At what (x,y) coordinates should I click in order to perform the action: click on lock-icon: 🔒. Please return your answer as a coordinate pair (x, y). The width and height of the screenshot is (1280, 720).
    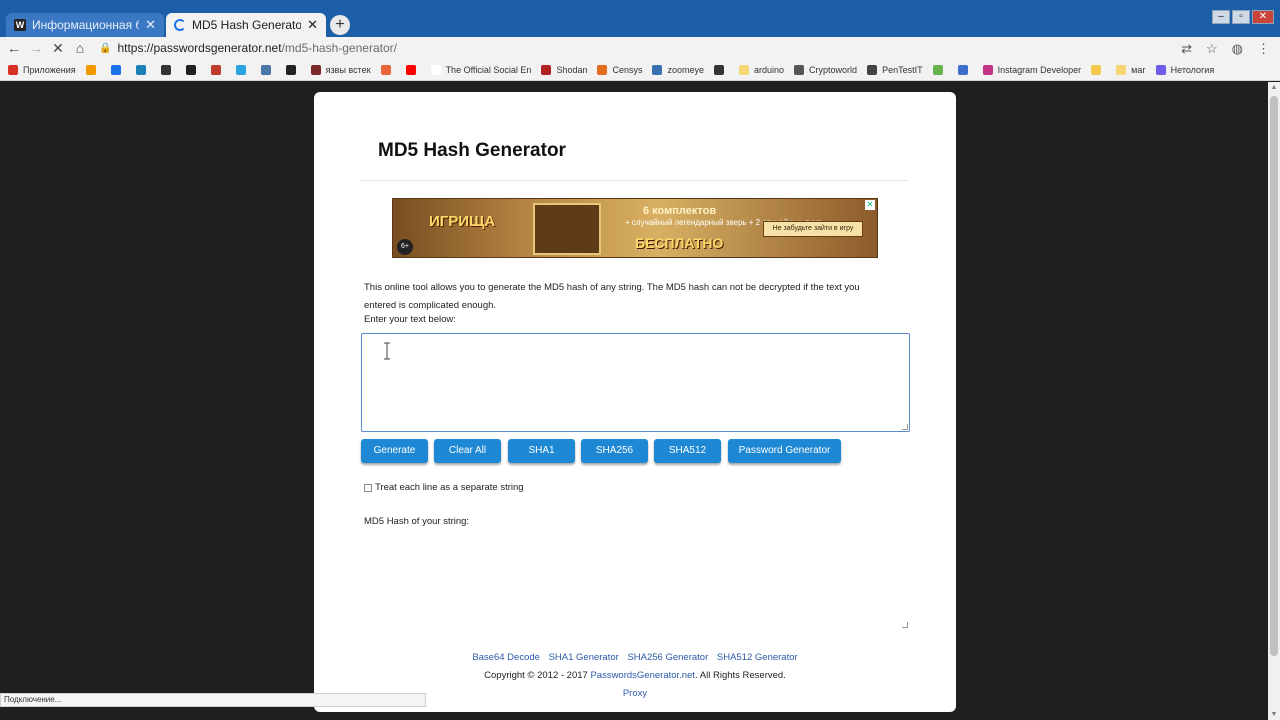
    Looking at the image, I should click on (105, 48).